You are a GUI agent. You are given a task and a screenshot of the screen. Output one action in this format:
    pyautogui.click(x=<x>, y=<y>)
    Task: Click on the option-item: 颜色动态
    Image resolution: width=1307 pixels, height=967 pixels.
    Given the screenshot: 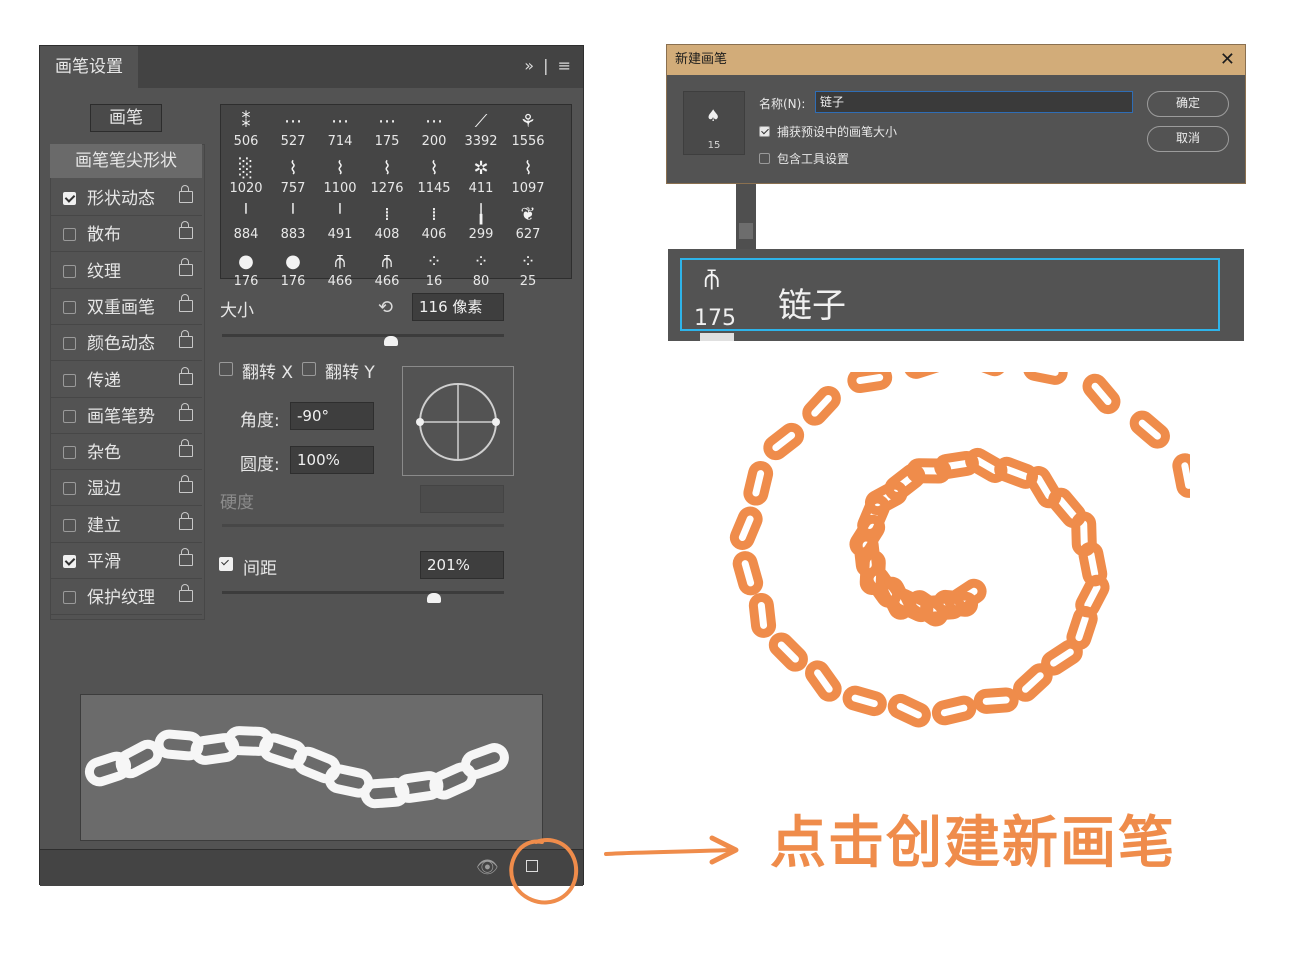 What is the action you would take?
    pyautogui.click(x=126, y=344)
    